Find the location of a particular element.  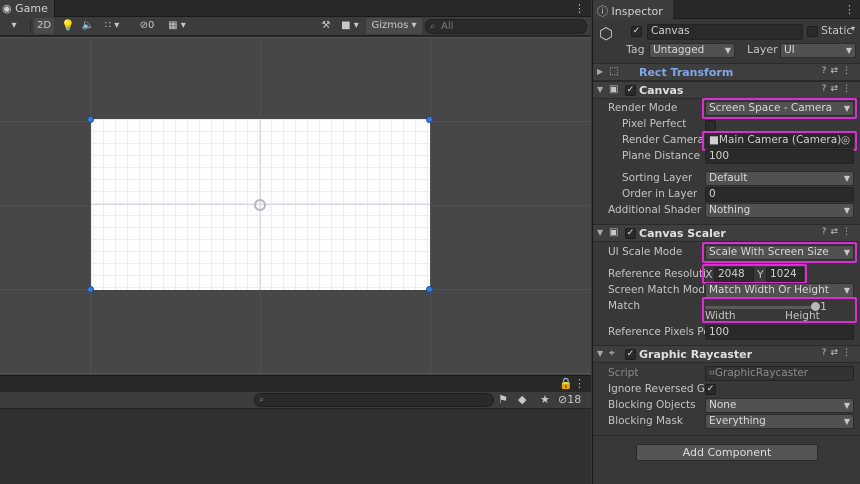

canvas-scaler-enabled-checkbox: ✓ is located at coordinates (630, 233).